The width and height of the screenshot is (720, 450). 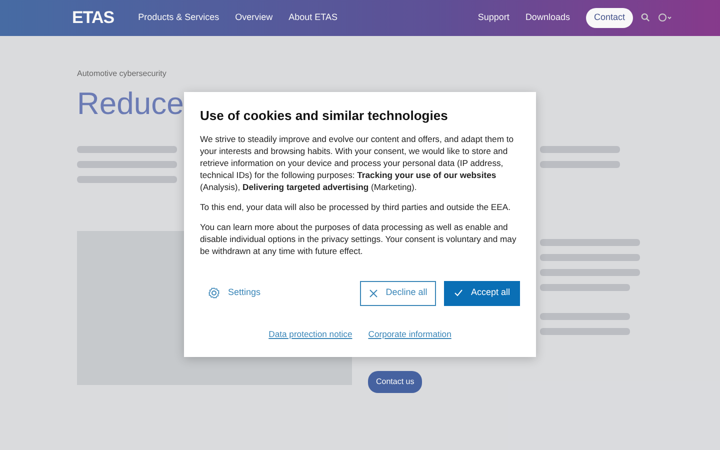 What do you see at coordinates (357, 162) in the screenshot?
I see `dialog-paragraph: We strive to steadily improve and evolve our content and offers, and adapt them to your interests and browsing habits. With your consent, we would like to store and retrieve information on your device and process your personal data (IP address, technical IDs) for the following purposes: Tracking your use of our websites (Analysis), Delivering targeted advertising (Marketing).` at bounding box center [357, 162].